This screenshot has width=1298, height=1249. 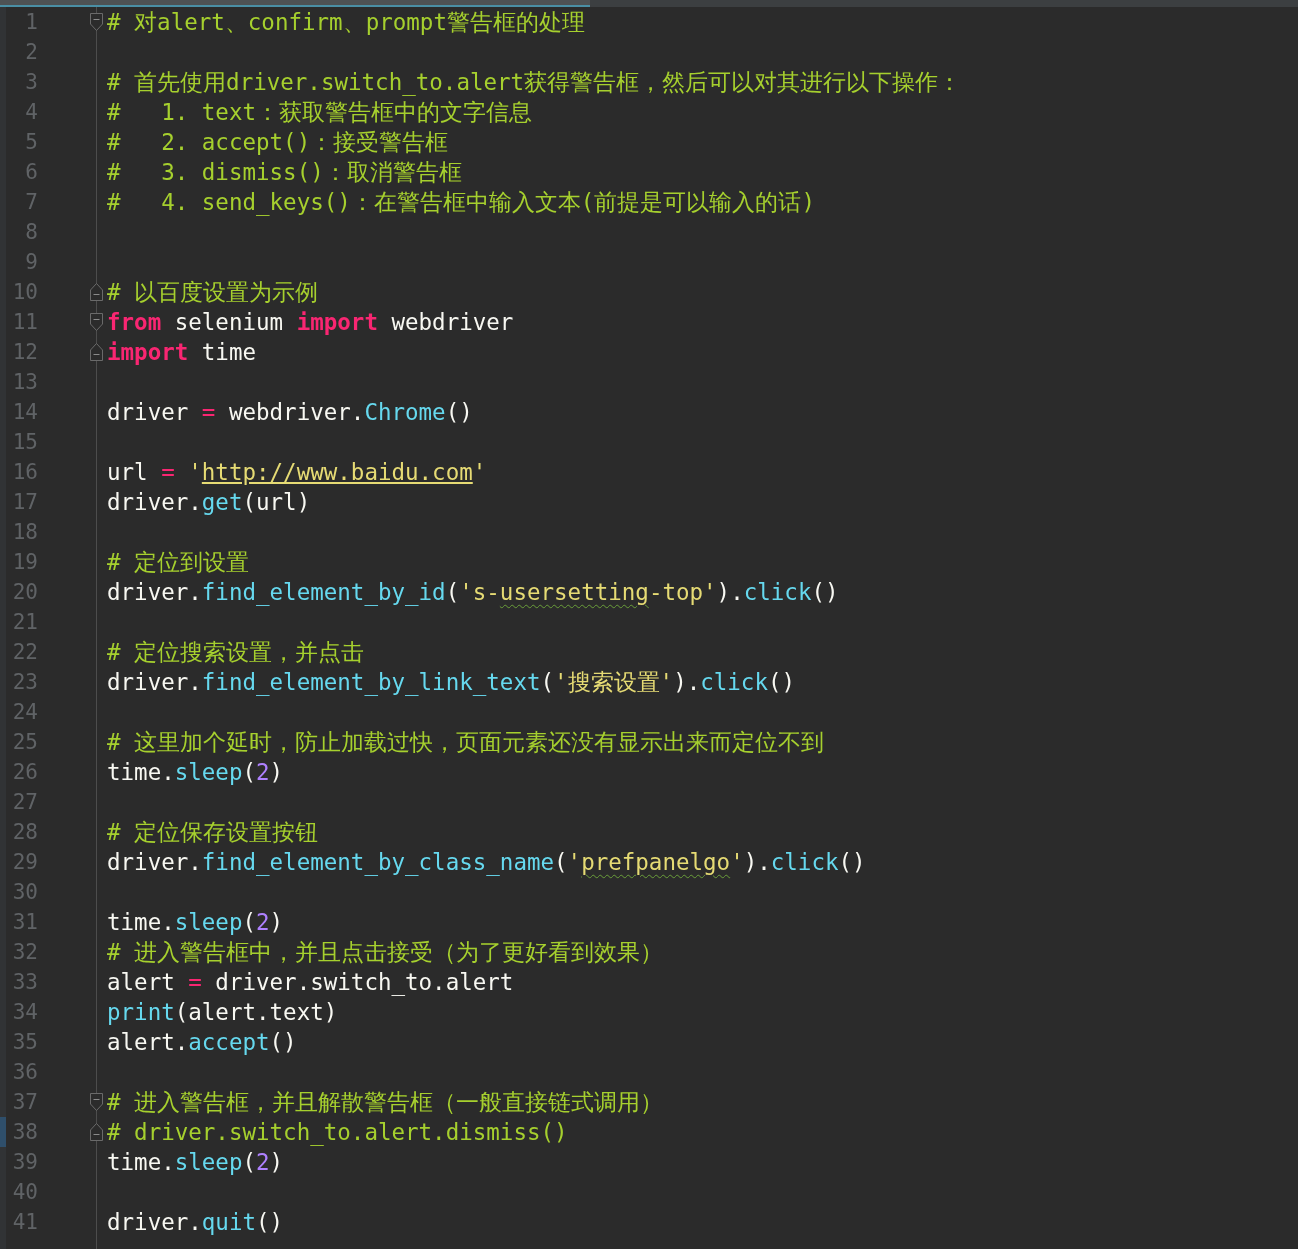 I want to click on line-number: 7, so click(x=31, y=202).